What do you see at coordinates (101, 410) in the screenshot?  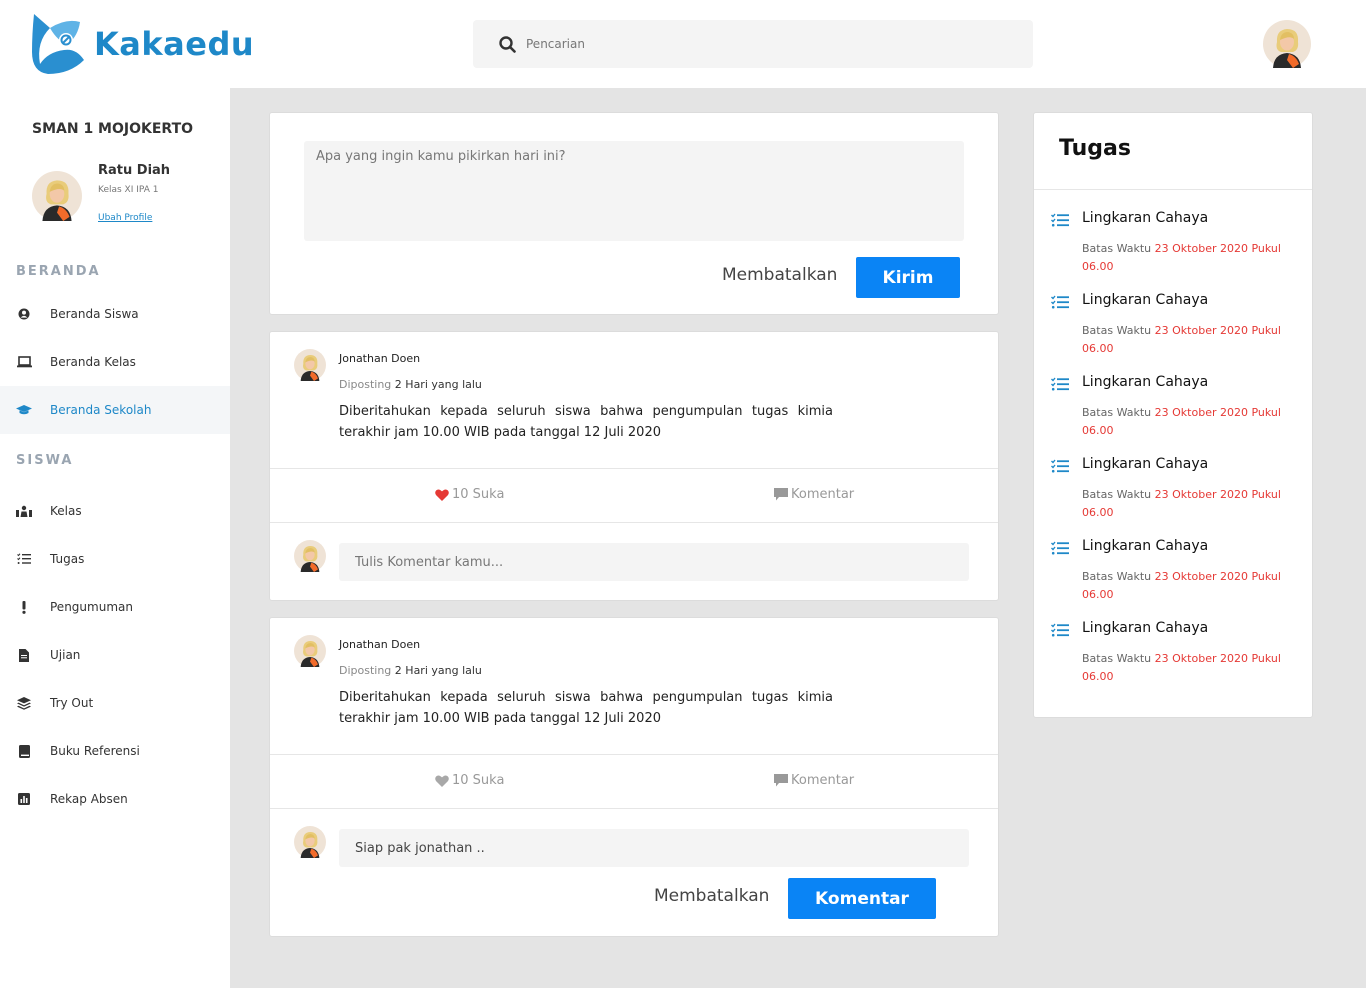 I see `sidebar-item-label: Beranda Sekolah` at bounding box center [101, 410].